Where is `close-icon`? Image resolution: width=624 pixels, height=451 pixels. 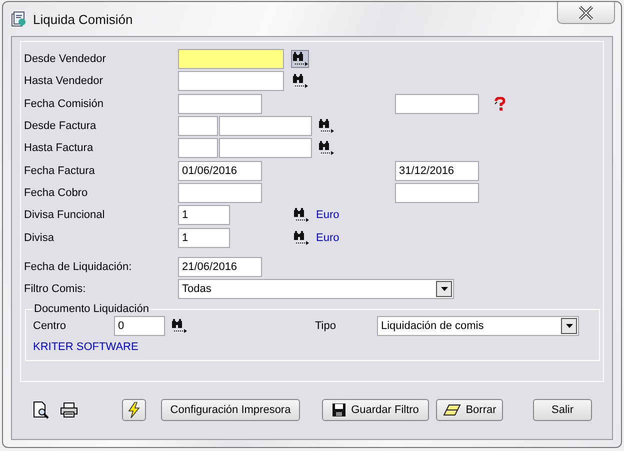 close-icon is located at coordinates (586, 13).